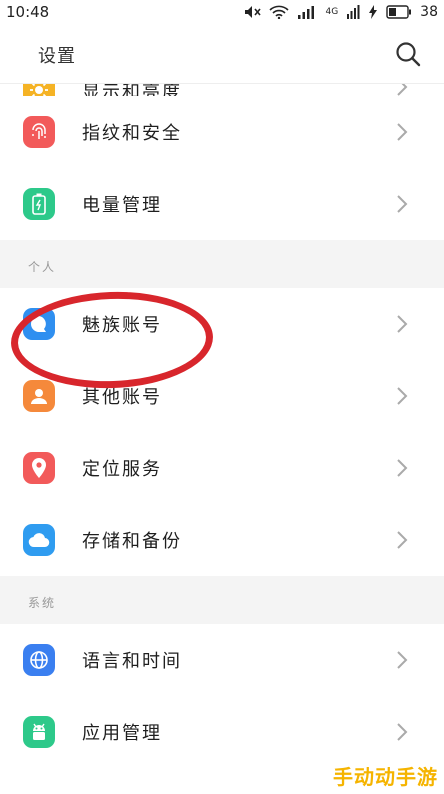  Describe the element at coordinates (57, 56) in the screenshot. I see `page-title: 设置` at that location.